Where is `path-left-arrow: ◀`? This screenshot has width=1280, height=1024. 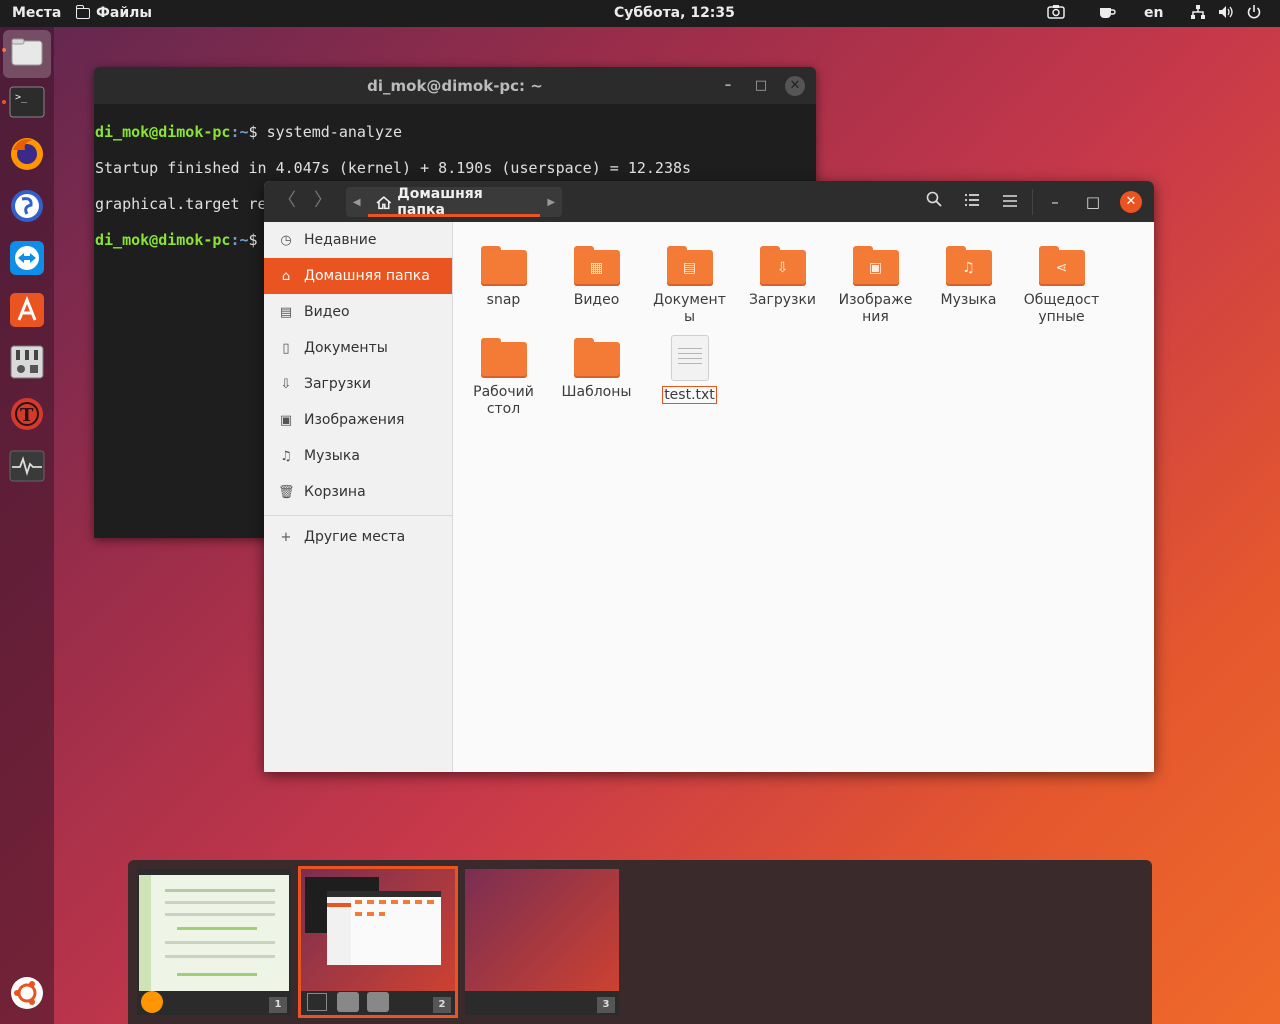 path-left-arrow: ◀ is located at coordinates (357, 202).